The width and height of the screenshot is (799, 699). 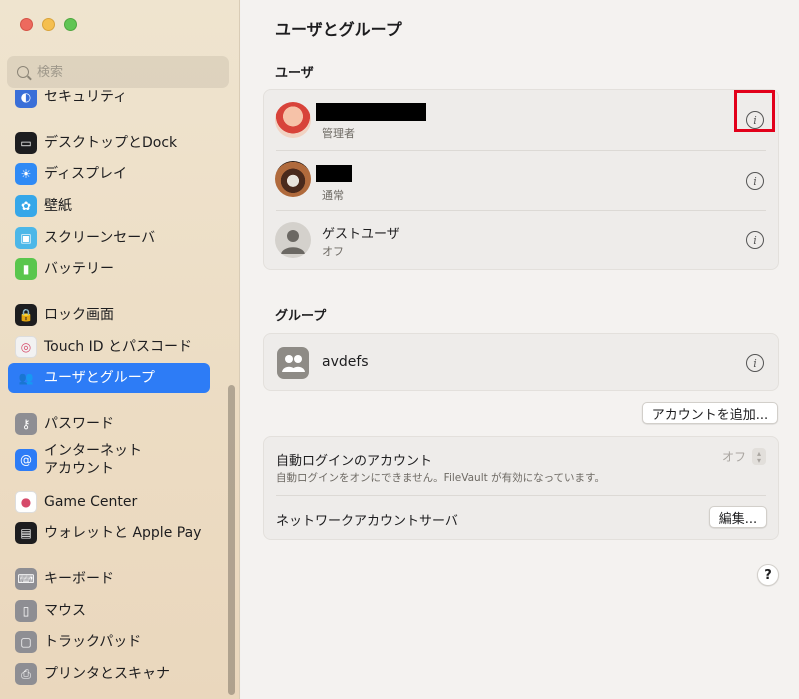 I want to click on chevron-up-down-icon: ▴ ▾, so click(x=759, y=456).